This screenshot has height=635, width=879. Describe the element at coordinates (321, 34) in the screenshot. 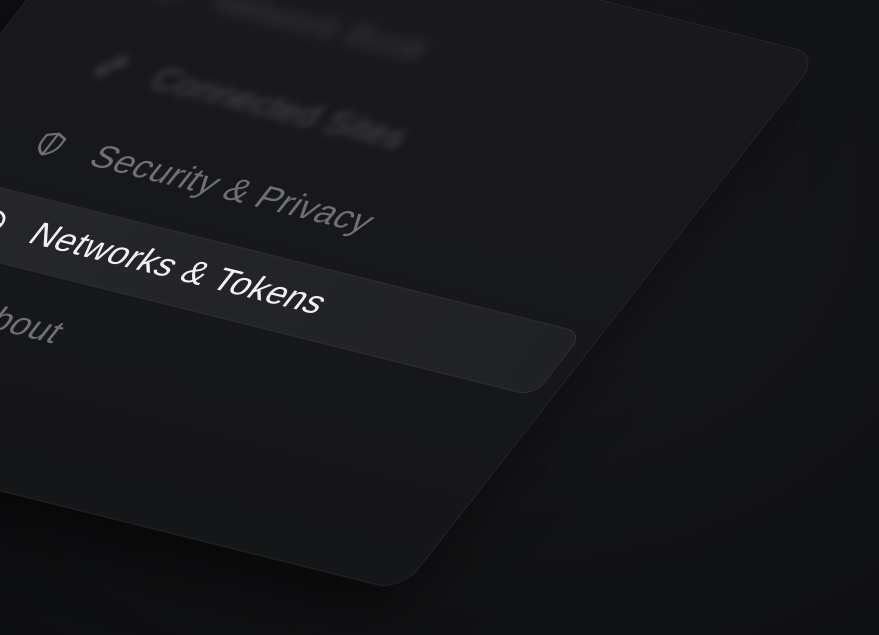

I see `sidebar-item-label: Network Book` at that location.